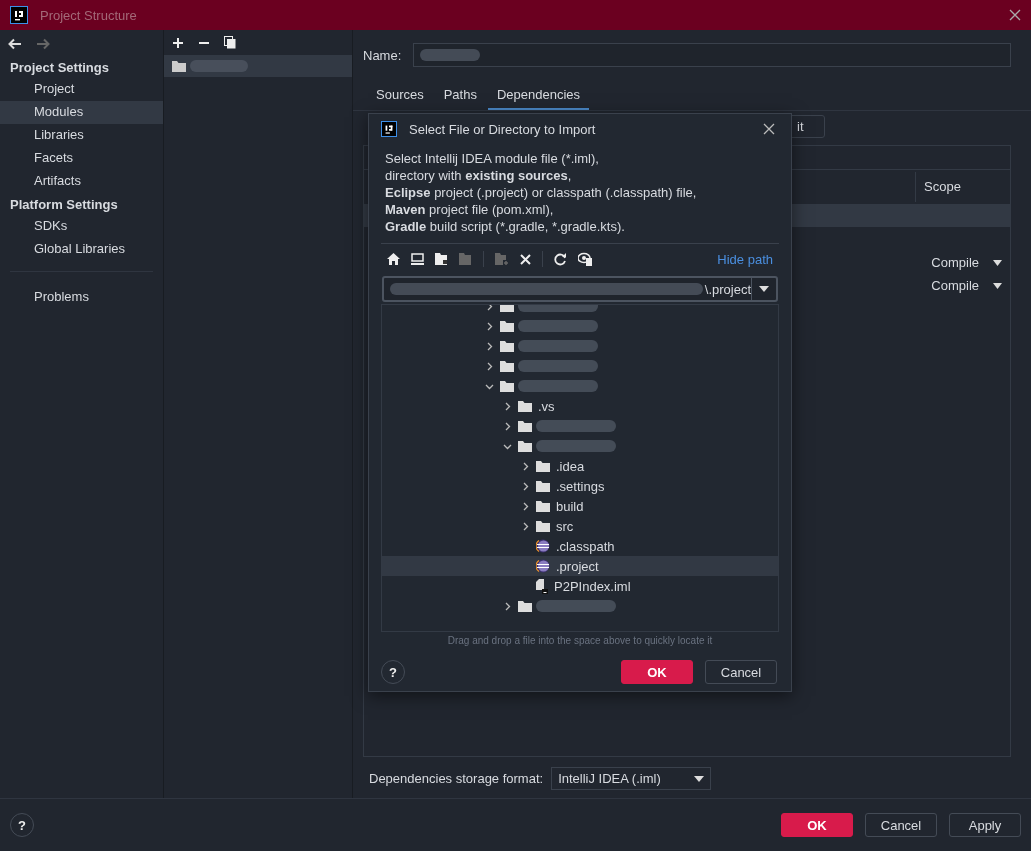  I want to click on section-header: Project Settings, so click(59, 68).